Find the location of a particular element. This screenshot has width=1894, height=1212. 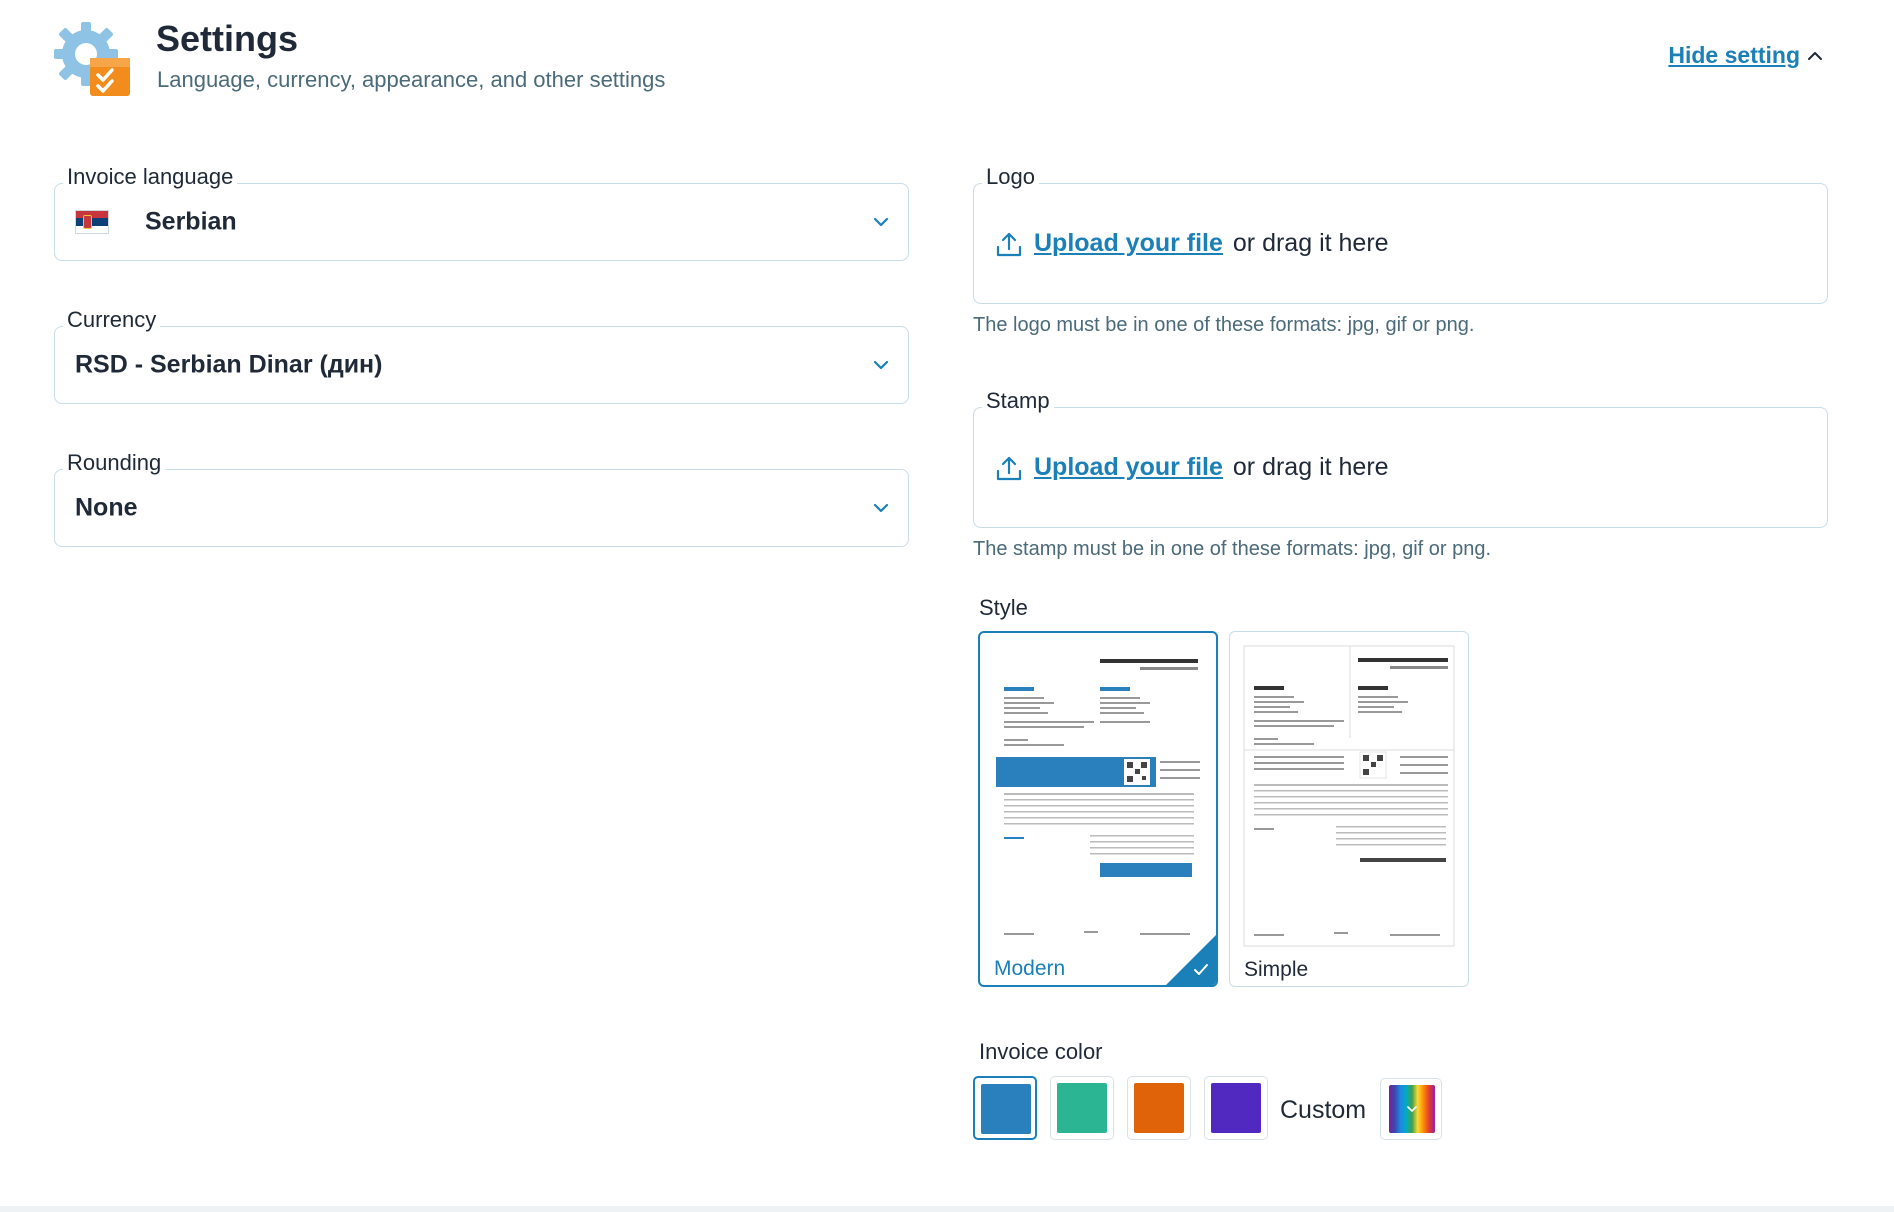

modern-invoice-preview is located at coordinates (1099, 798).